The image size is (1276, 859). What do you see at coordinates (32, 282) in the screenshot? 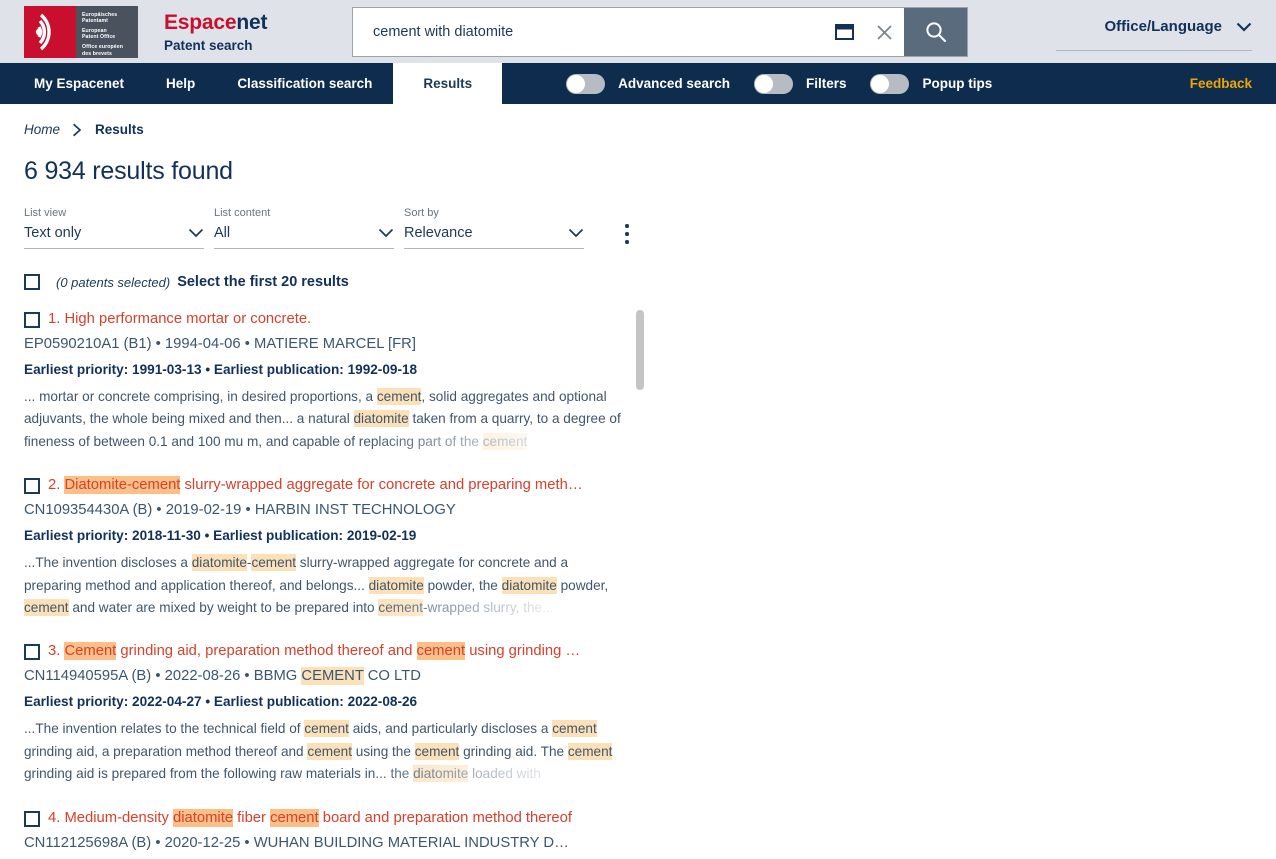
I see `select-all-checkbox` at bounding box center [32, 282].